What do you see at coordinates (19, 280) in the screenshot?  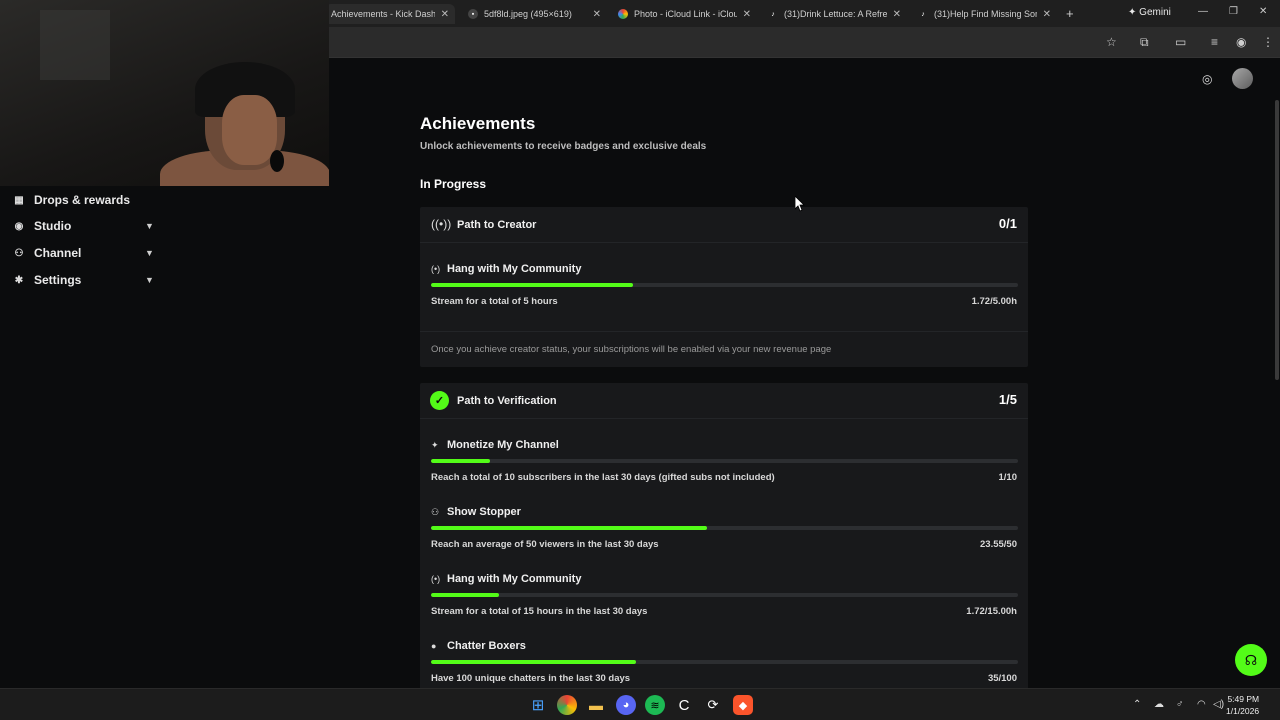 I see `gear-icon: ✱` at bounding box center [19, 280].